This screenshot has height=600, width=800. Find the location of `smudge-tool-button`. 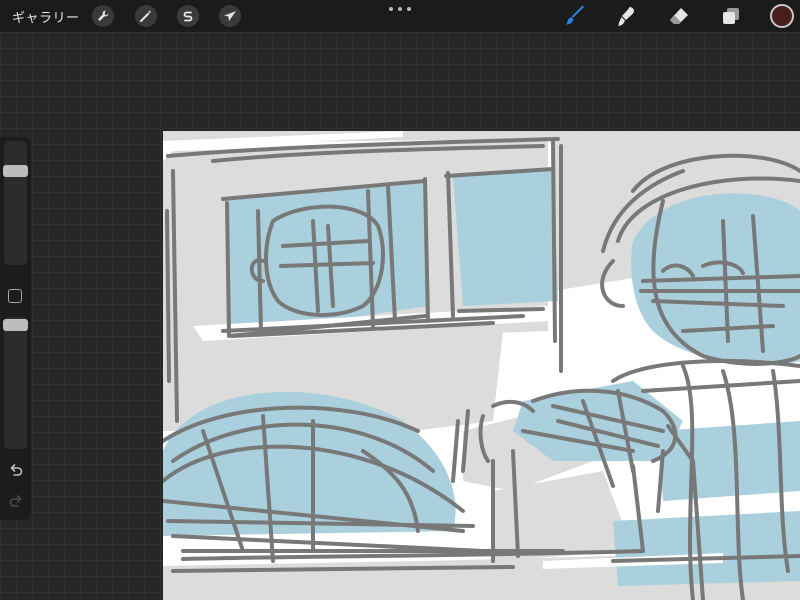

smudge-tool-button is located at coordinates (627, 16).